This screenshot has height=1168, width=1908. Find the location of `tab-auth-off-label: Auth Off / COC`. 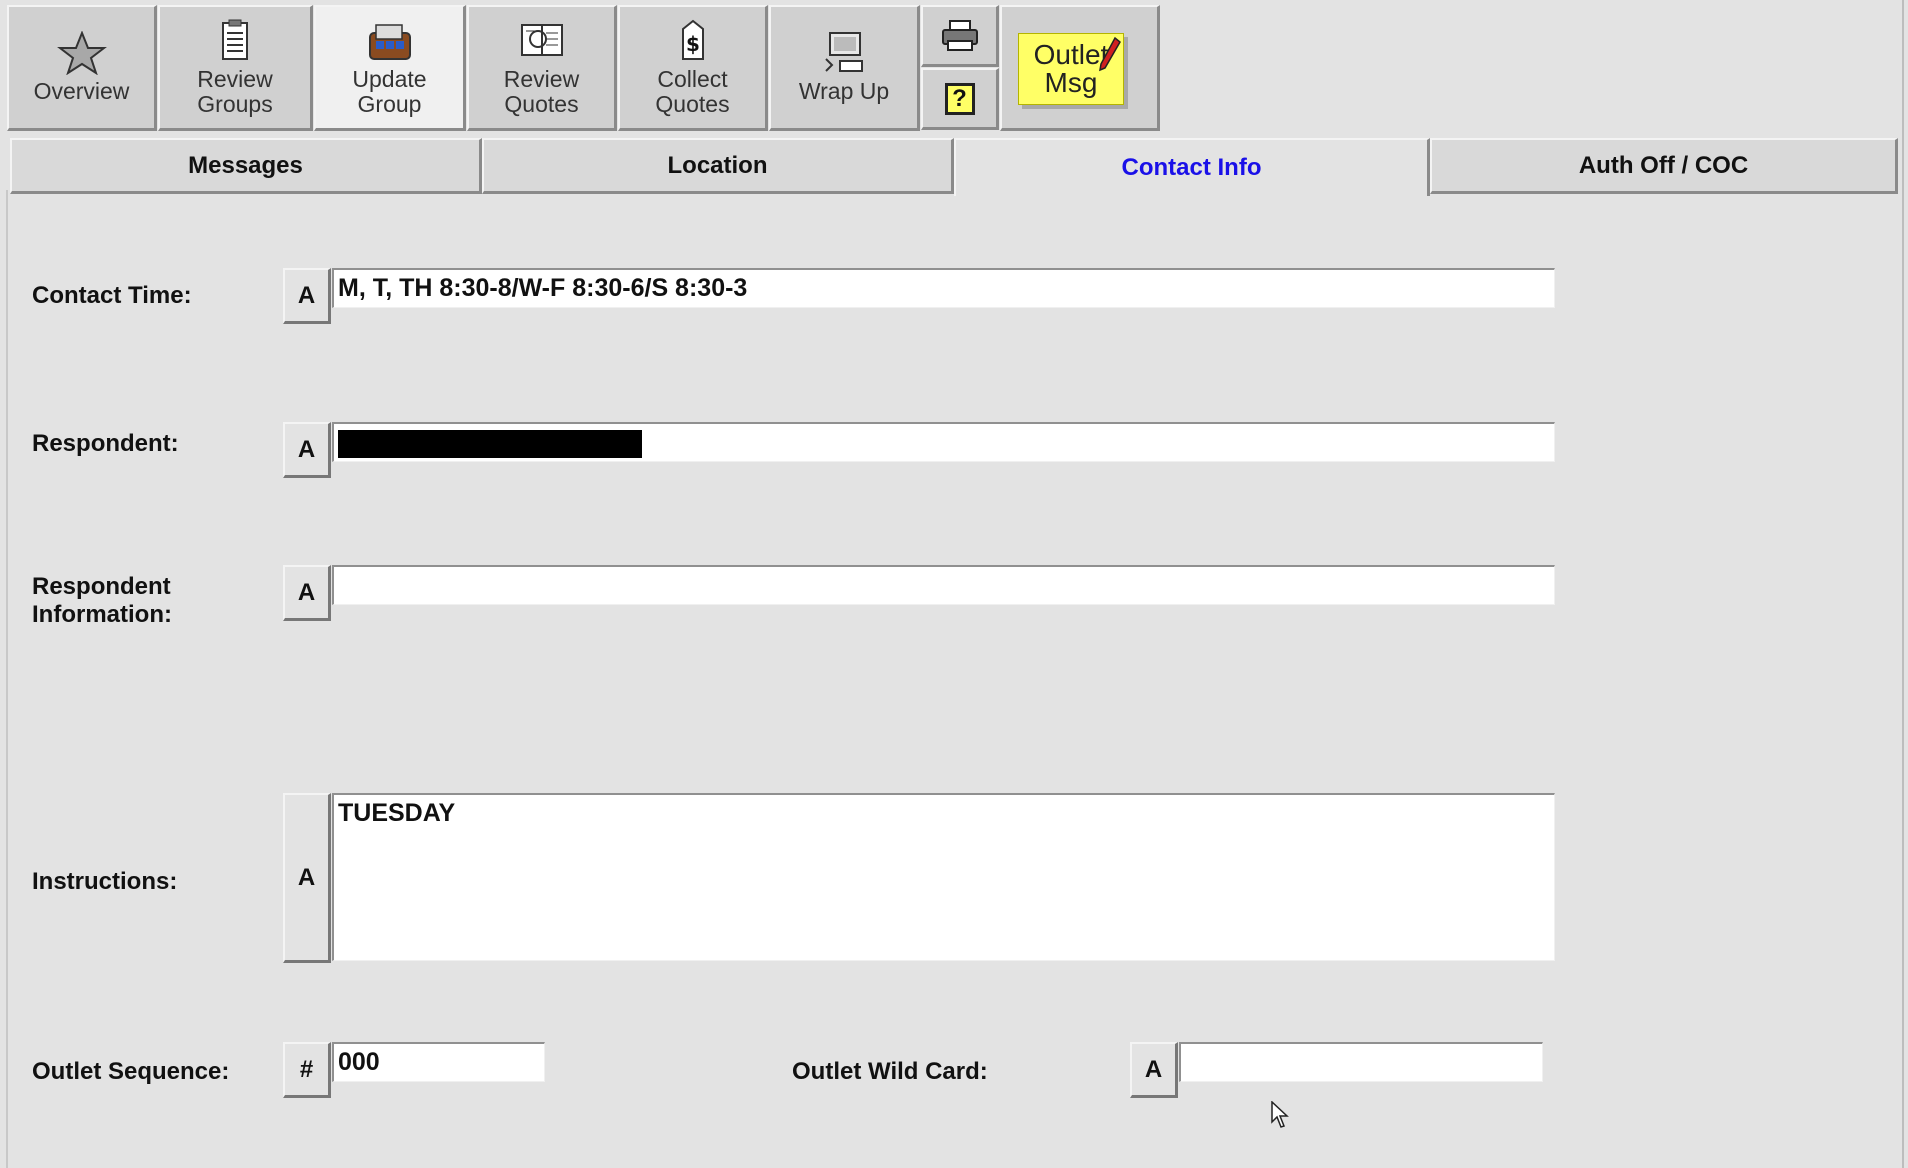

tab-auth-off-label: Auth Off / COC is located at coordinates (1663, 165).